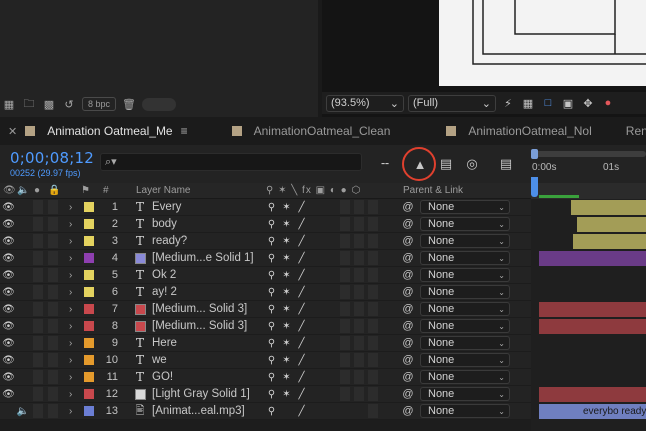  I want to click on trash-icon: 🗑, so click(129, 104).